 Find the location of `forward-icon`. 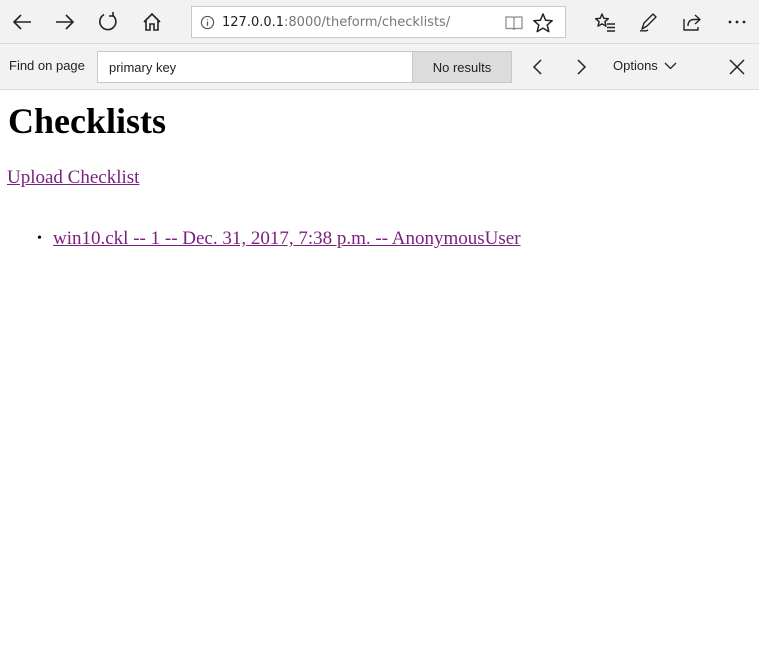

forward-icon is located at coordinates (65, 22).